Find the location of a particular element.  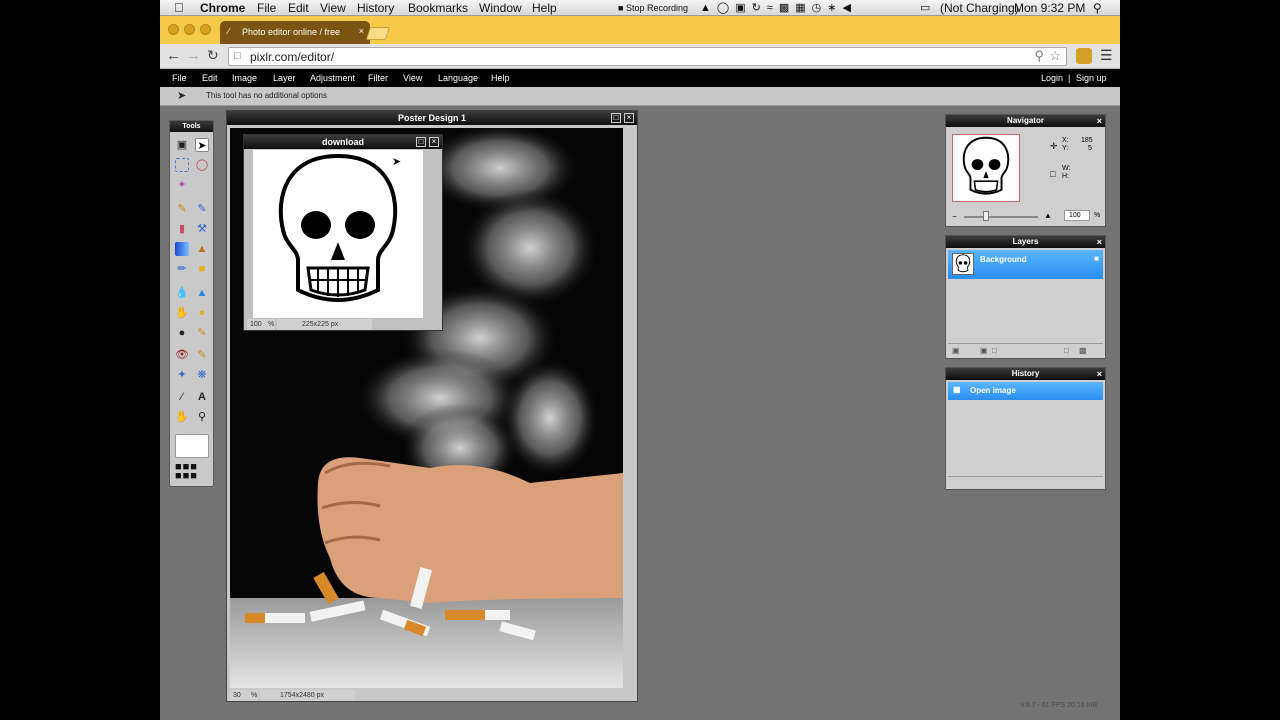

forward-icon: → is located at coordinates (193, 55).